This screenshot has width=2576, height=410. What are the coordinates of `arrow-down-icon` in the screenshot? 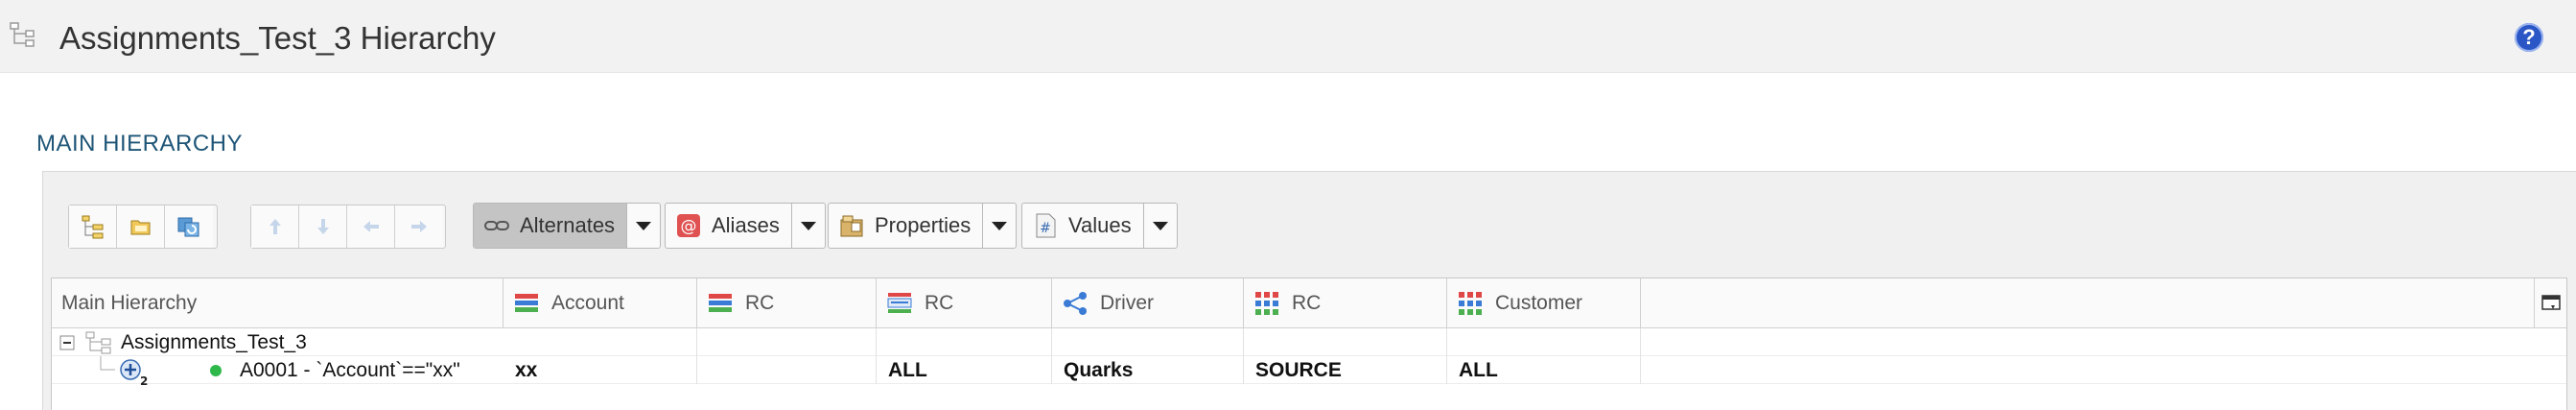 It's located at (322, 226).